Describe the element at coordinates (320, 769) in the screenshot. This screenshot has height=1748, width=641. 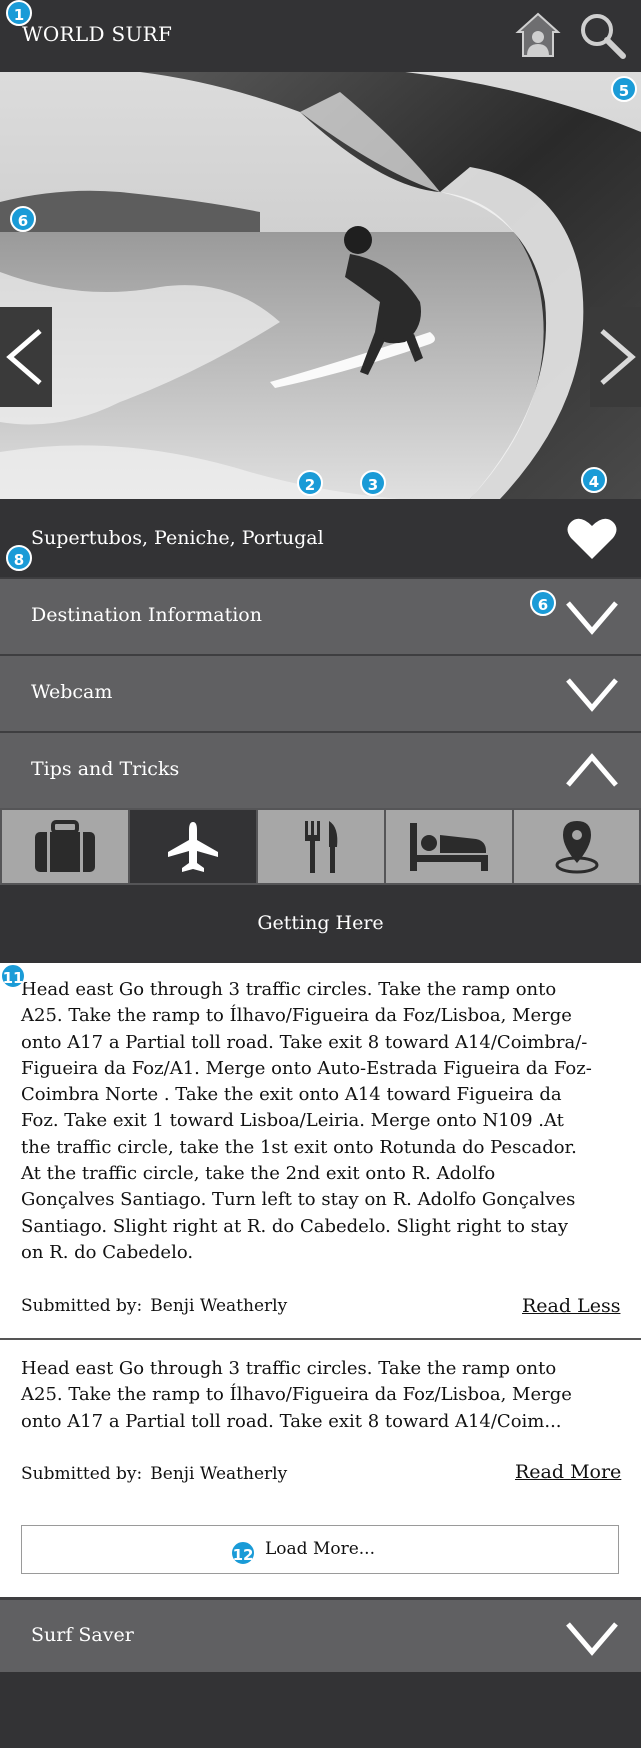
I see `accordion-tips-and-tricks: Tips and Tricks` at that location.